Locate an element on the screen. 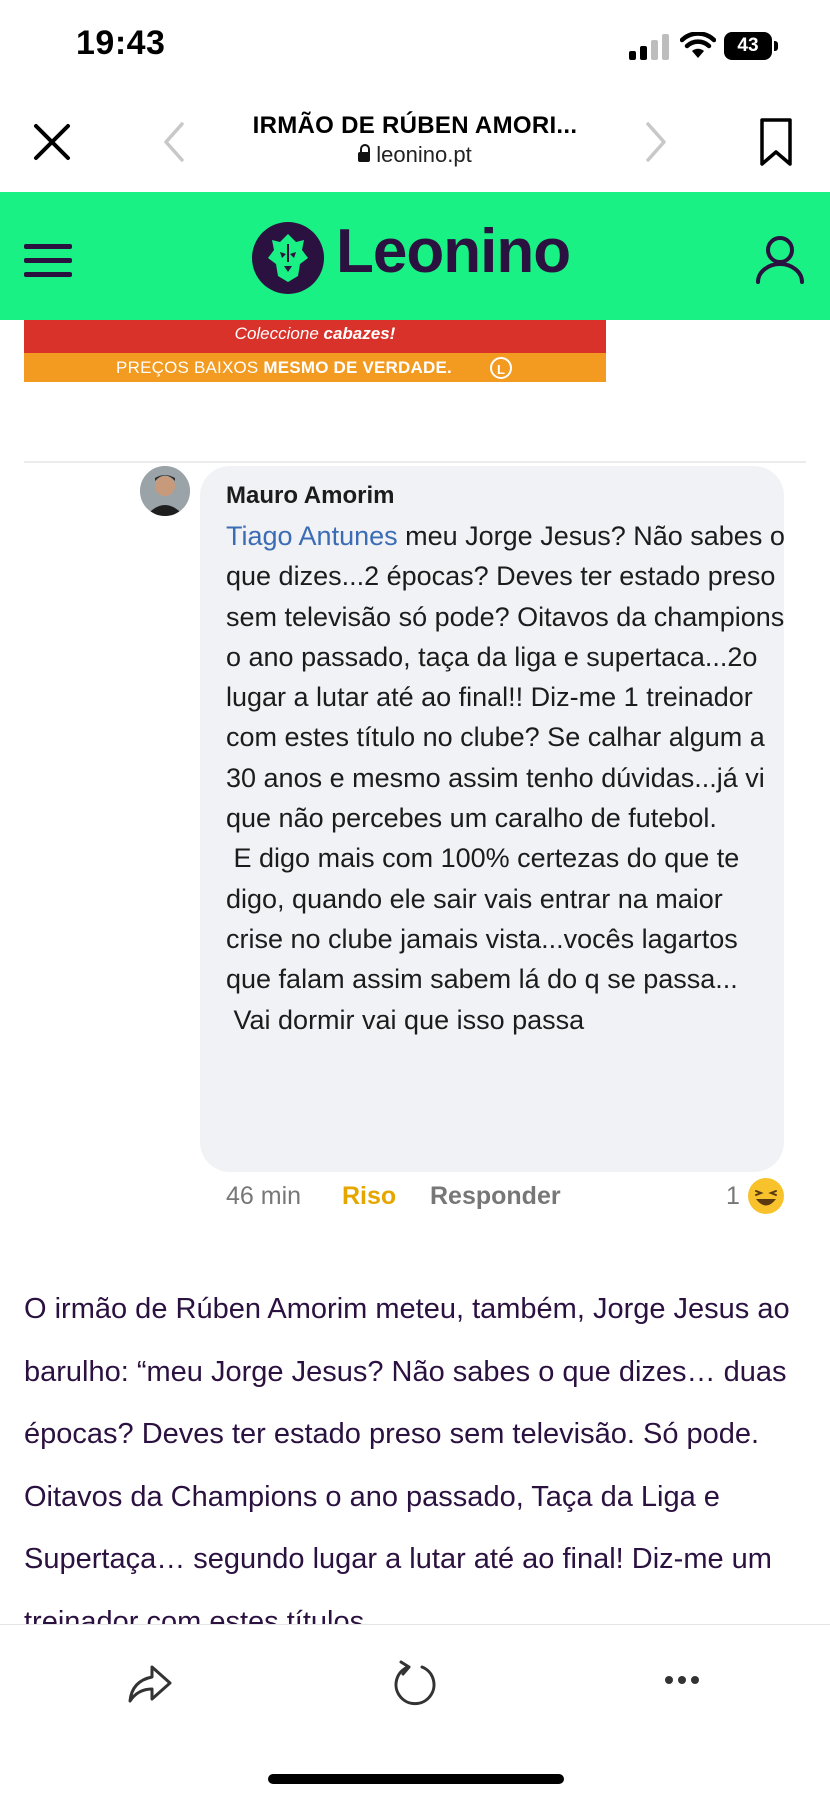 Image resolution: width=830 pixels, height=1801 pixels. lion-logo-icon is located at coordinates (288, 258).